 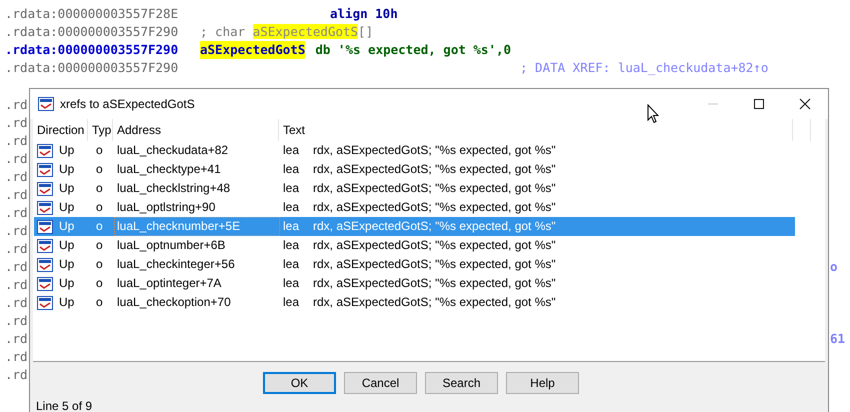 I want to click on dialog-button: OK, so click(x=299, y=383).